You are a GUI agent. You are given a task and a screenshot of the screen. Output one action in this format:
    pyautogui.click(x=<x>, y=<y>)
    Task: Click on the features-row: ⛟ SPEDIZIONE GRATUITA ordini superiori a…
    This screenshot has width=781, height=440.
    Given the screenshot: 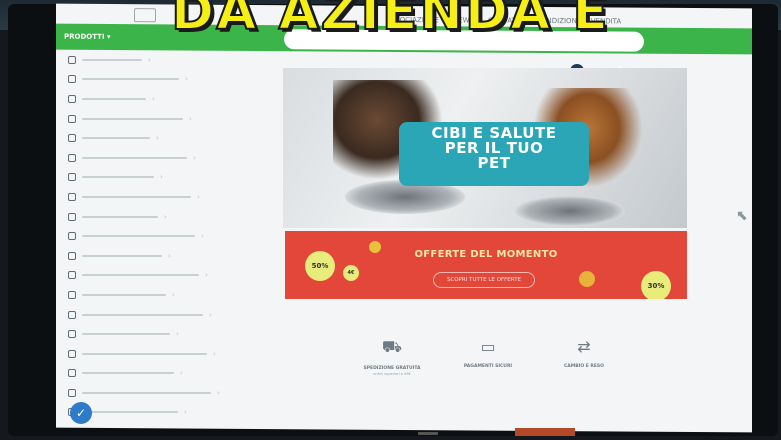 What is the action you would take?
    pyautogui.click(x=492, y=362)
    